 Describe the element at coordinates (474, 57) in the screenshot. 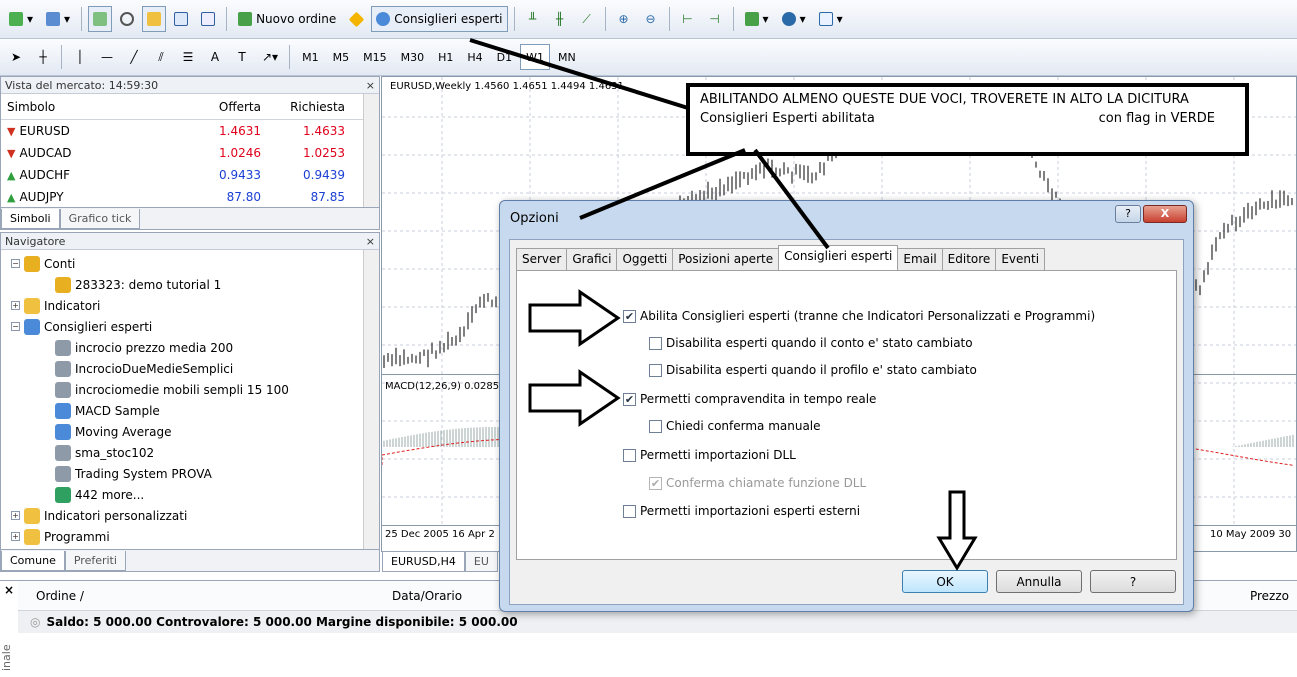

I see `timeframe-h4: H4` at that location.